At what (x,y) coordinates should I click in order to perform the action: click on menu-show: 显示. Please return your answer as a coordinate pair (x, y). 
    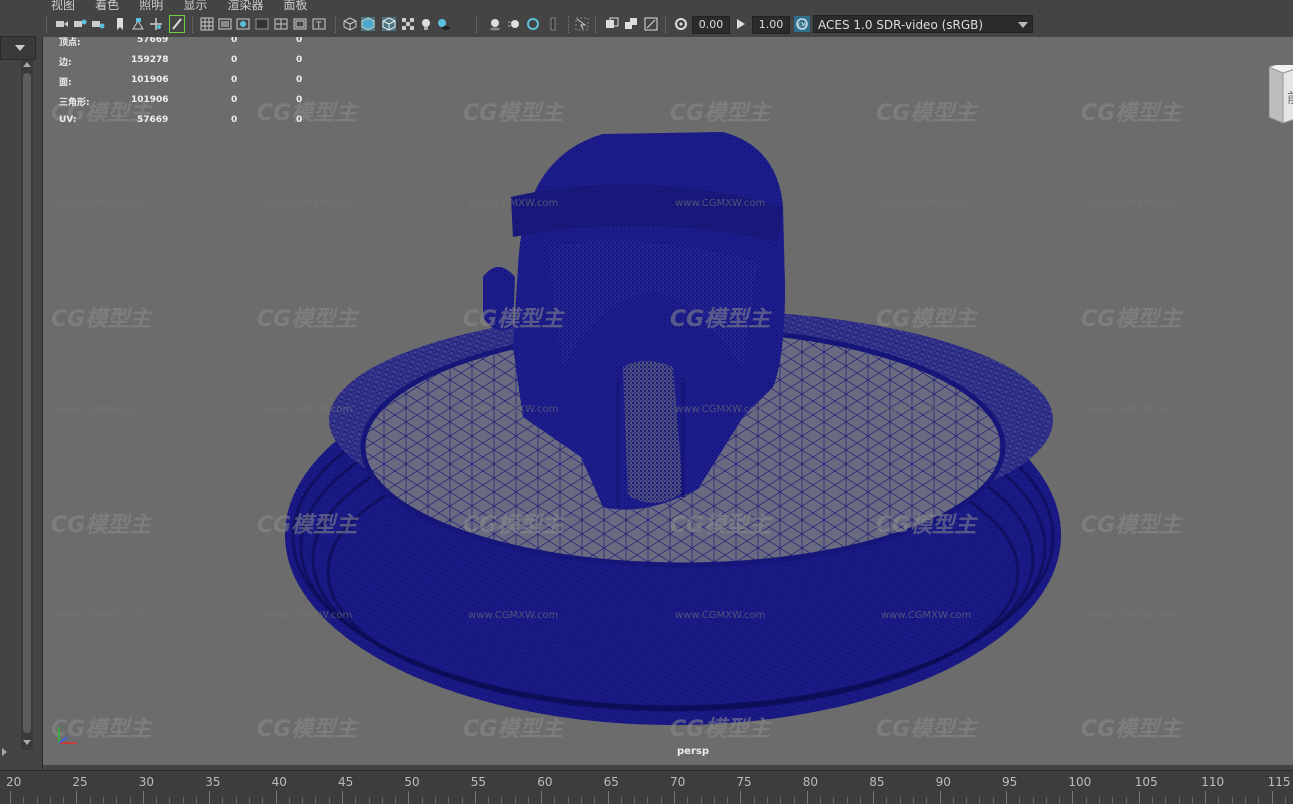
    Looking at the image, I should click on (195, 6).